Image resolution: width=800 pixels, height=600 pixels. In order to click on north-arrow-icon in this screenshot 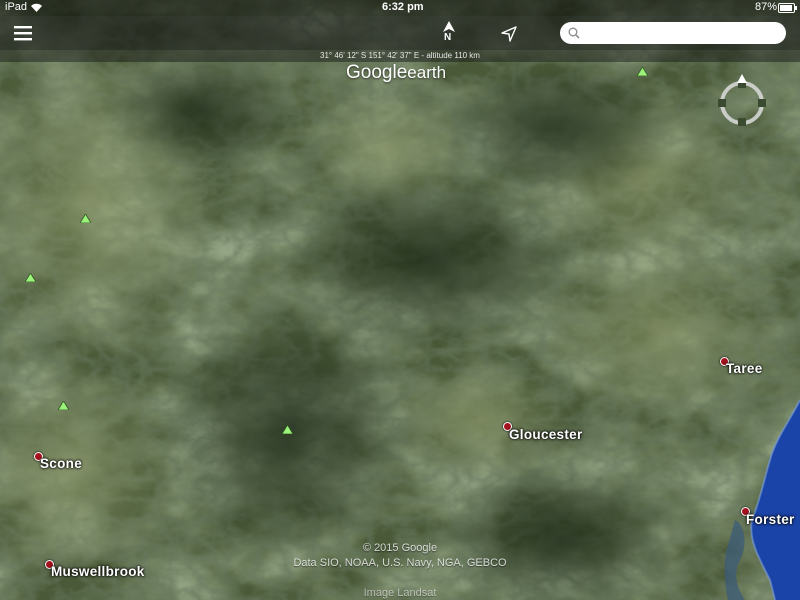, I will do `click(449, 26)`.